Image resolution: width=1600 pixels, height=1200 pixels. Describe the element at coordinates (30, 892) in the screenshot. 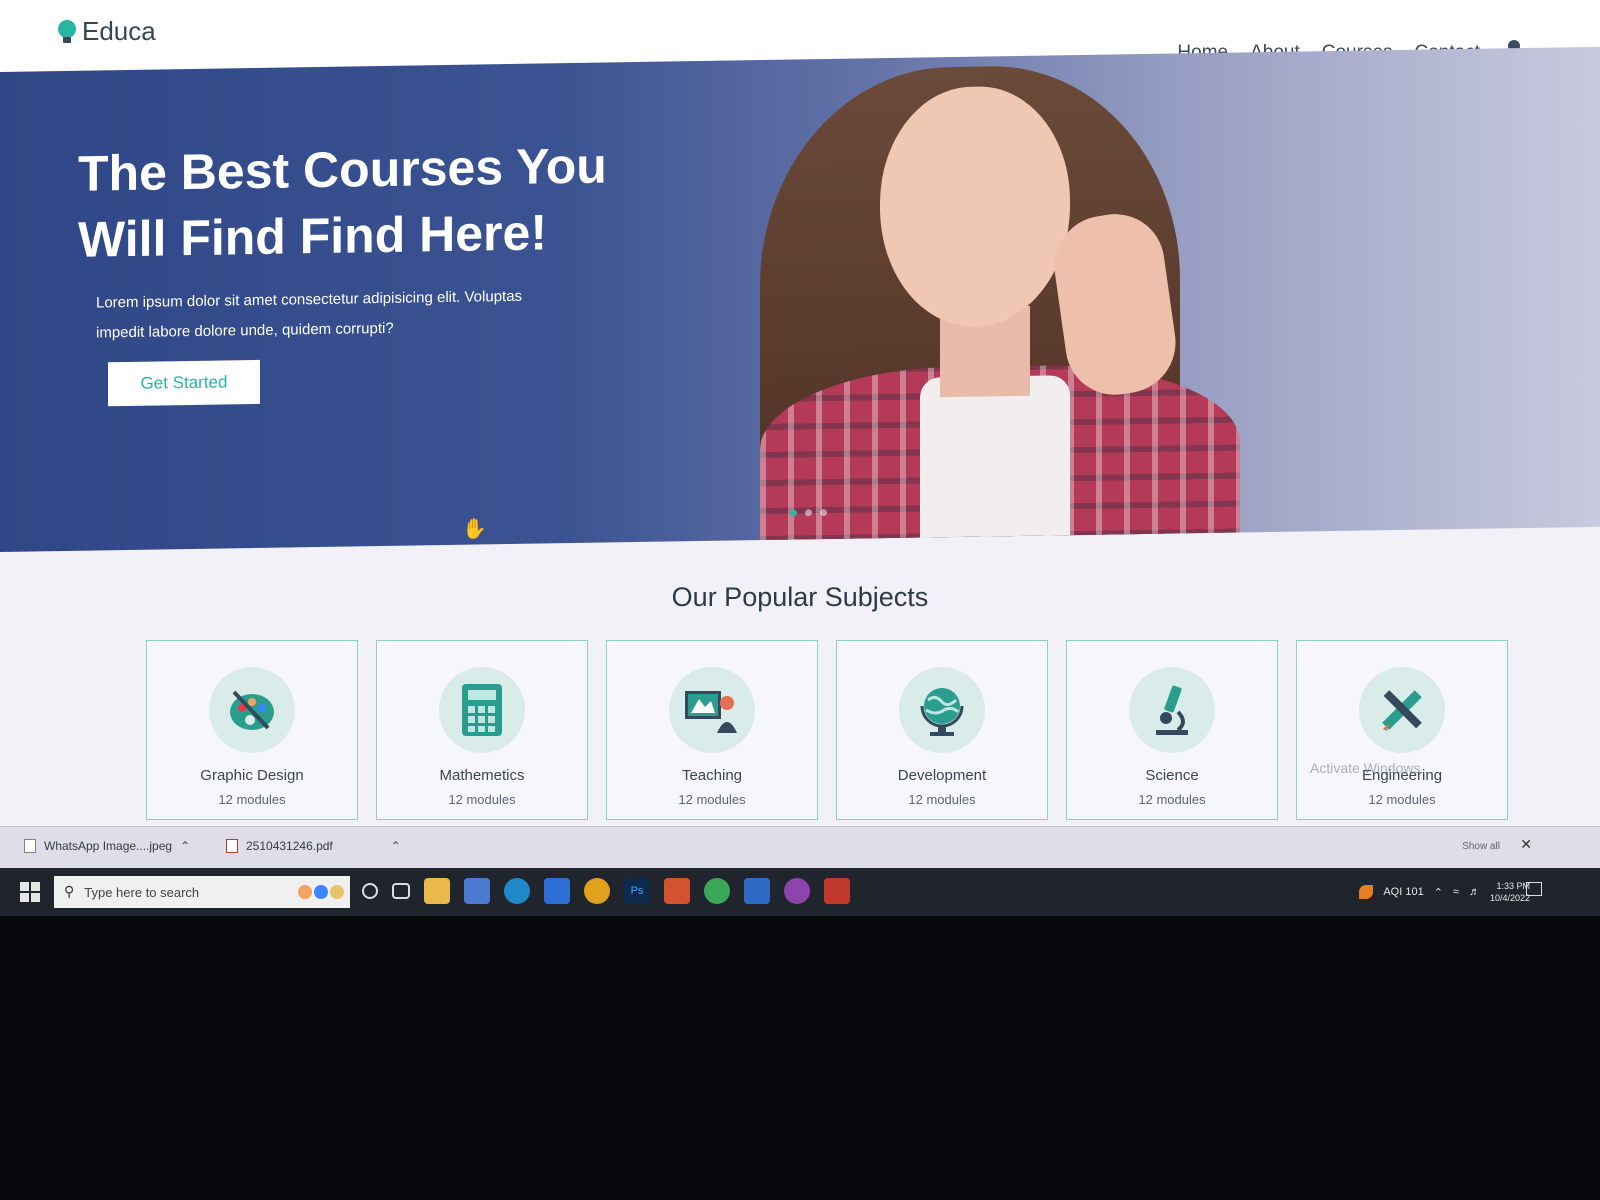

I see `windows-start-icon` at that location.